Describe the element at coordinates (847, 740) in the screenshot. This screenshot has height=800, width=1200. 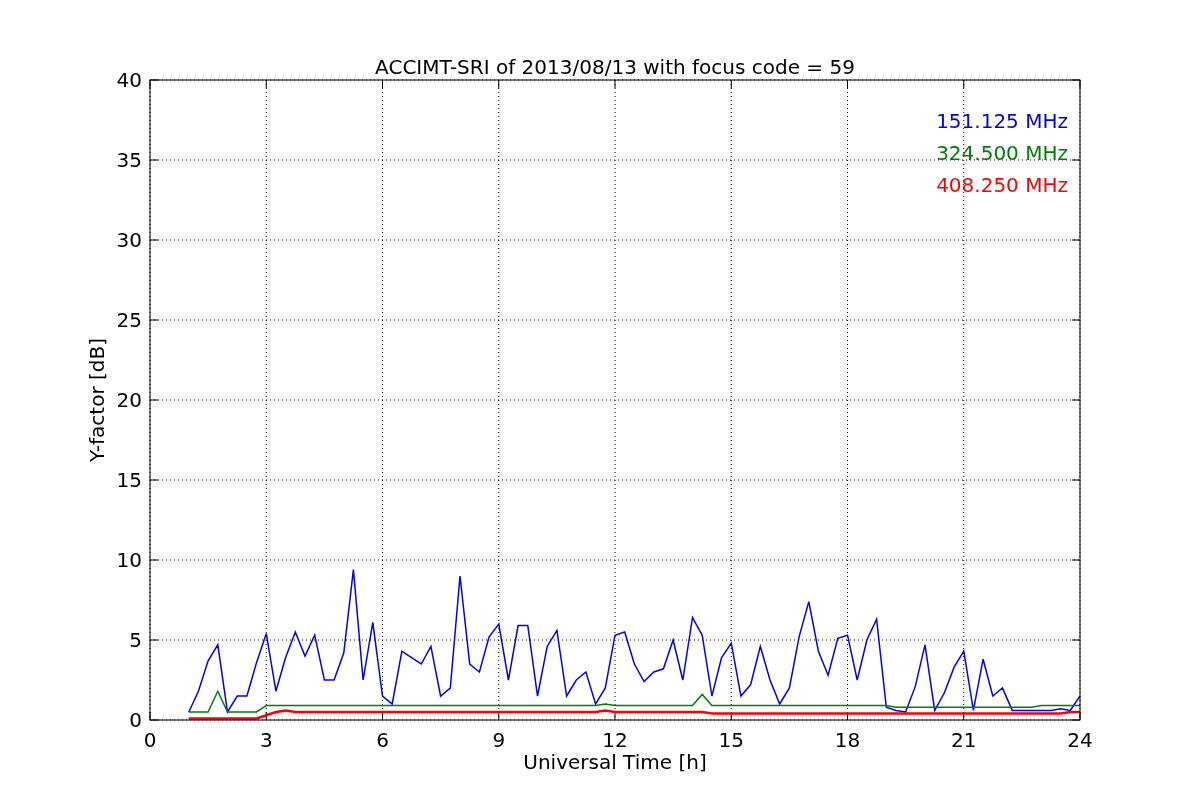
I see `tick-label: 18` at that location.